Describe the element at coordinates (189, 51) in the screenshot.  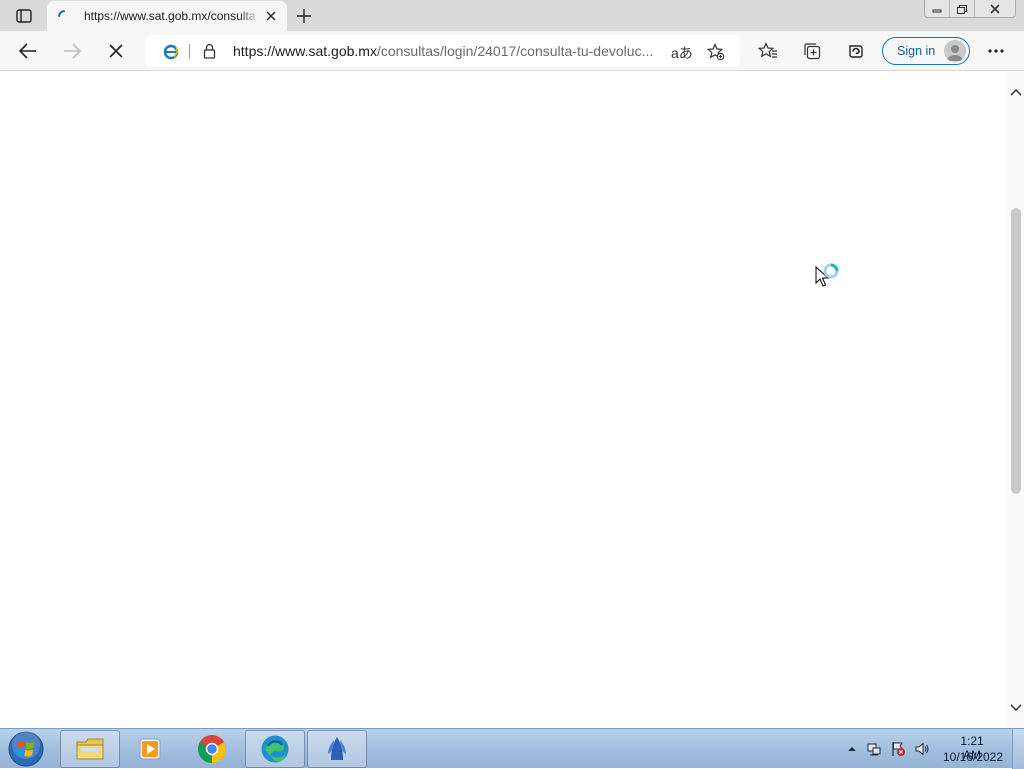
I see `address-separator` at that location.